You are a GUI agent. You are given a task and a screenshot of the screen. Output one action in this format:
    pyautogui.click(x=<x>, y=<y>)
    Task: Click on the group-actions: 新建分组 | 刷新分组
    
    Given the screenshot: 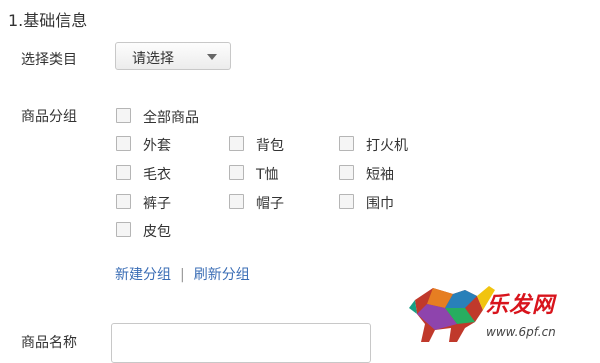 What is the action you would take?
    pyautogui.click(x=182, y=274)
    